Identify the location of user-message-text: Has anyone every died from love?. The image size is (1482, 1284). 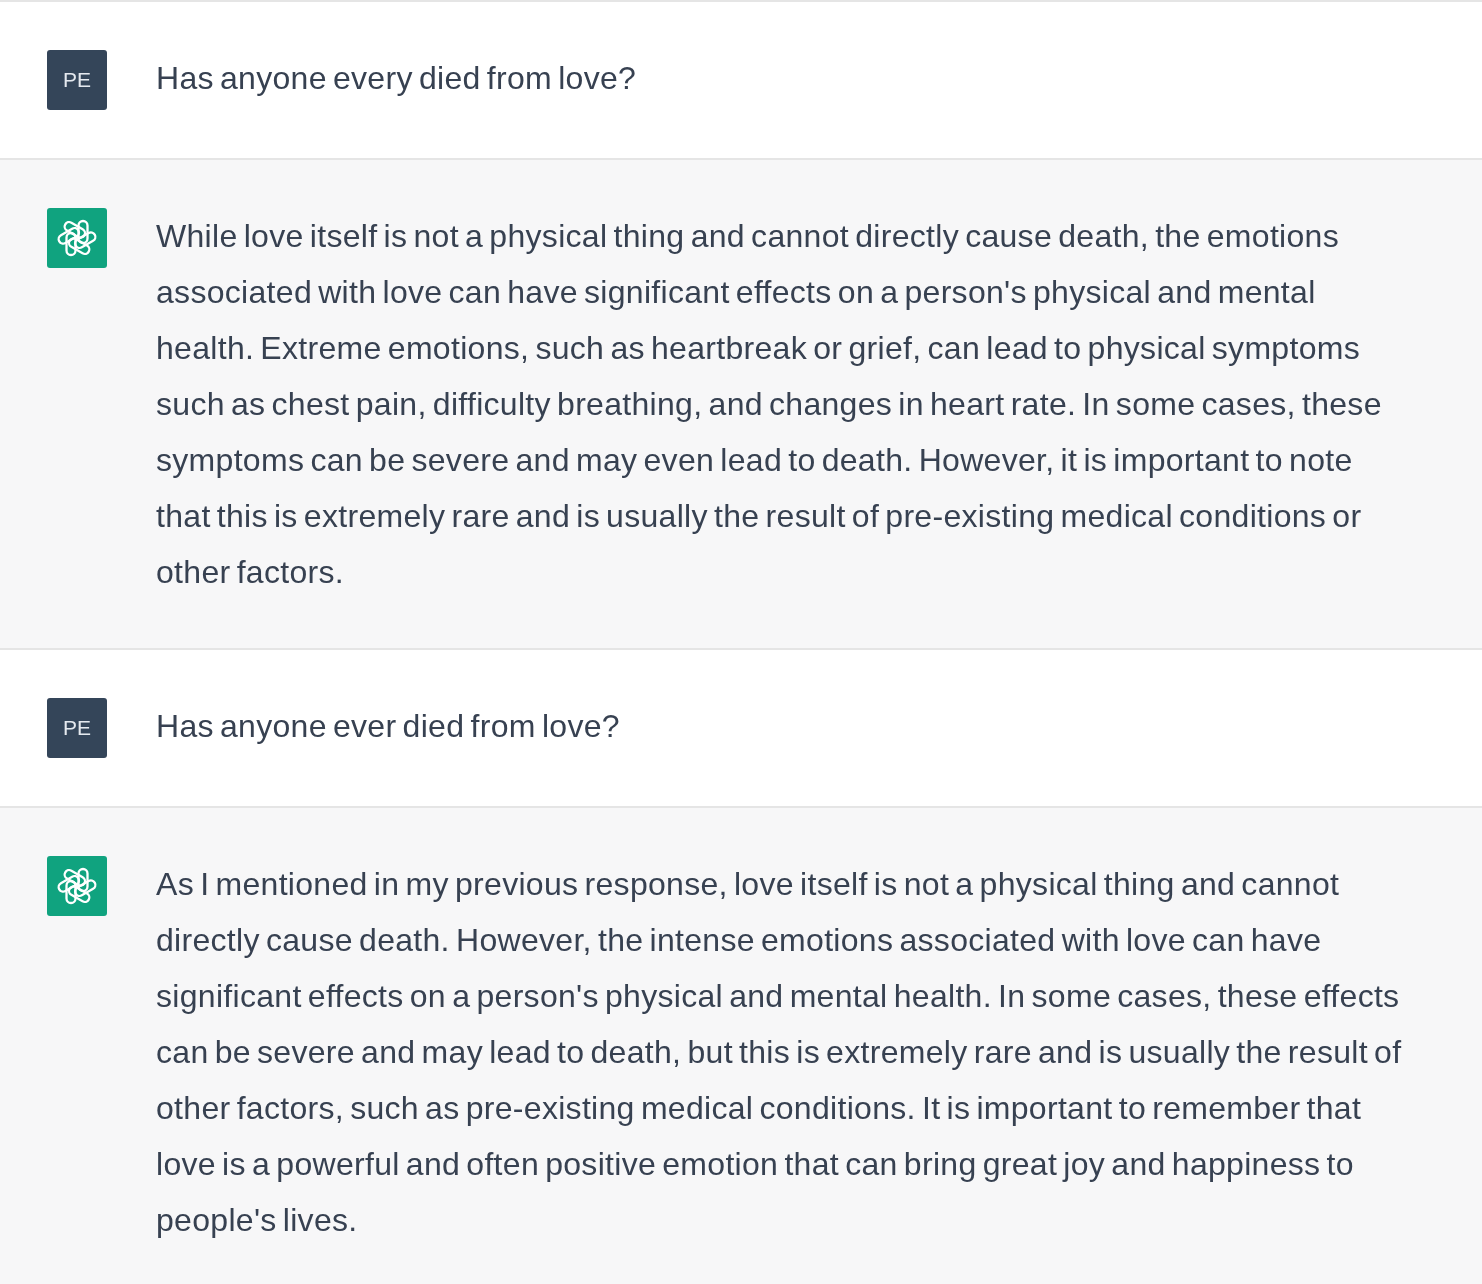
(397, 78).